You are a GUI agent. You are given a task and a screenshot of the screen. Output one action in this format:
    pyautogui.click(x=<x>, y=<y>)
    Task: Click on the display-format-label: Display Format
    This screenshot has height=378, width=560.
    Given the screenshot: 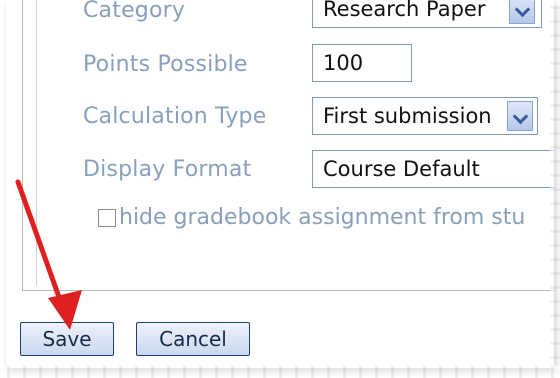 What is the action you would take?
    pyautogui.click(x=167, y=169)
    